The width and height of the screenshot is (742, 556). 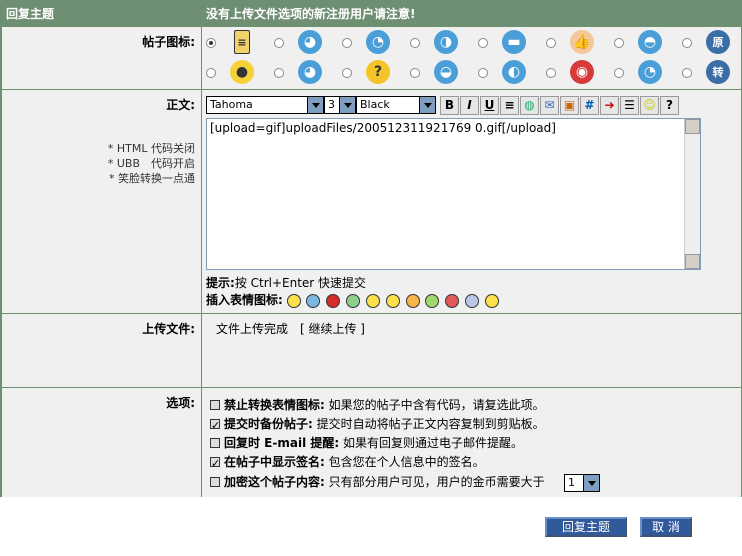 I want to click on coin-value: 1, so click(x=571, y=482).